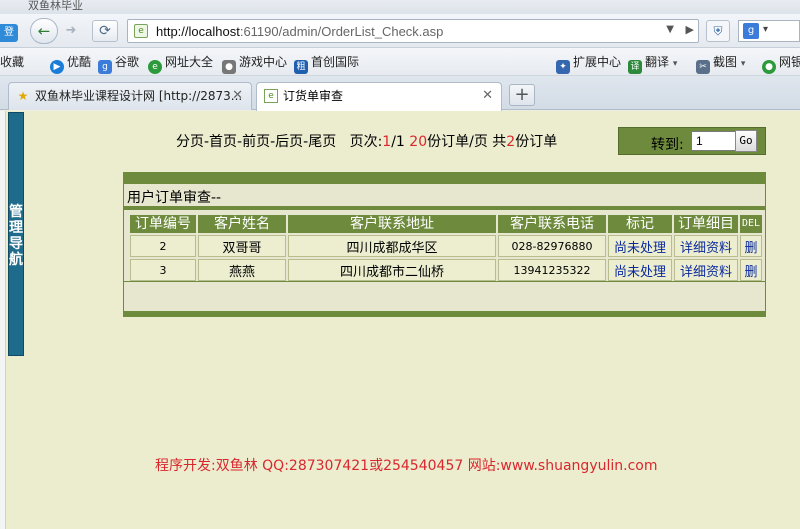 The width and height of the screenshot is (800, 529). Describe the element at coordinates (552, 270) in the screenshot. I see `customer-phone: 13941235322` at that location.